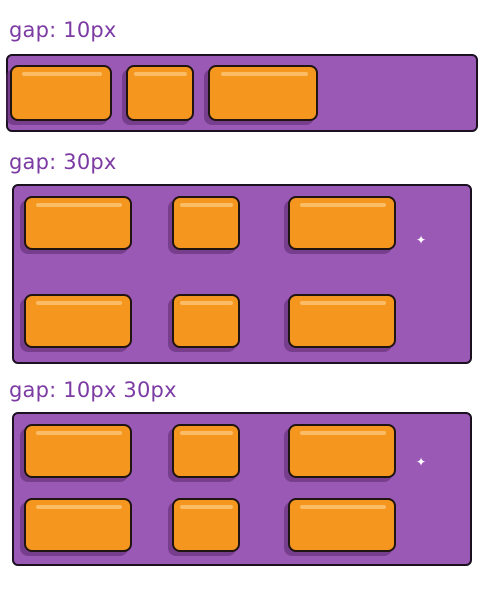 The image size is (490, 600). Describe the element at coordinates (93, 390) in the screenshot. I see `gap-label-10px-30px: gap: 10px 30px` at that location.